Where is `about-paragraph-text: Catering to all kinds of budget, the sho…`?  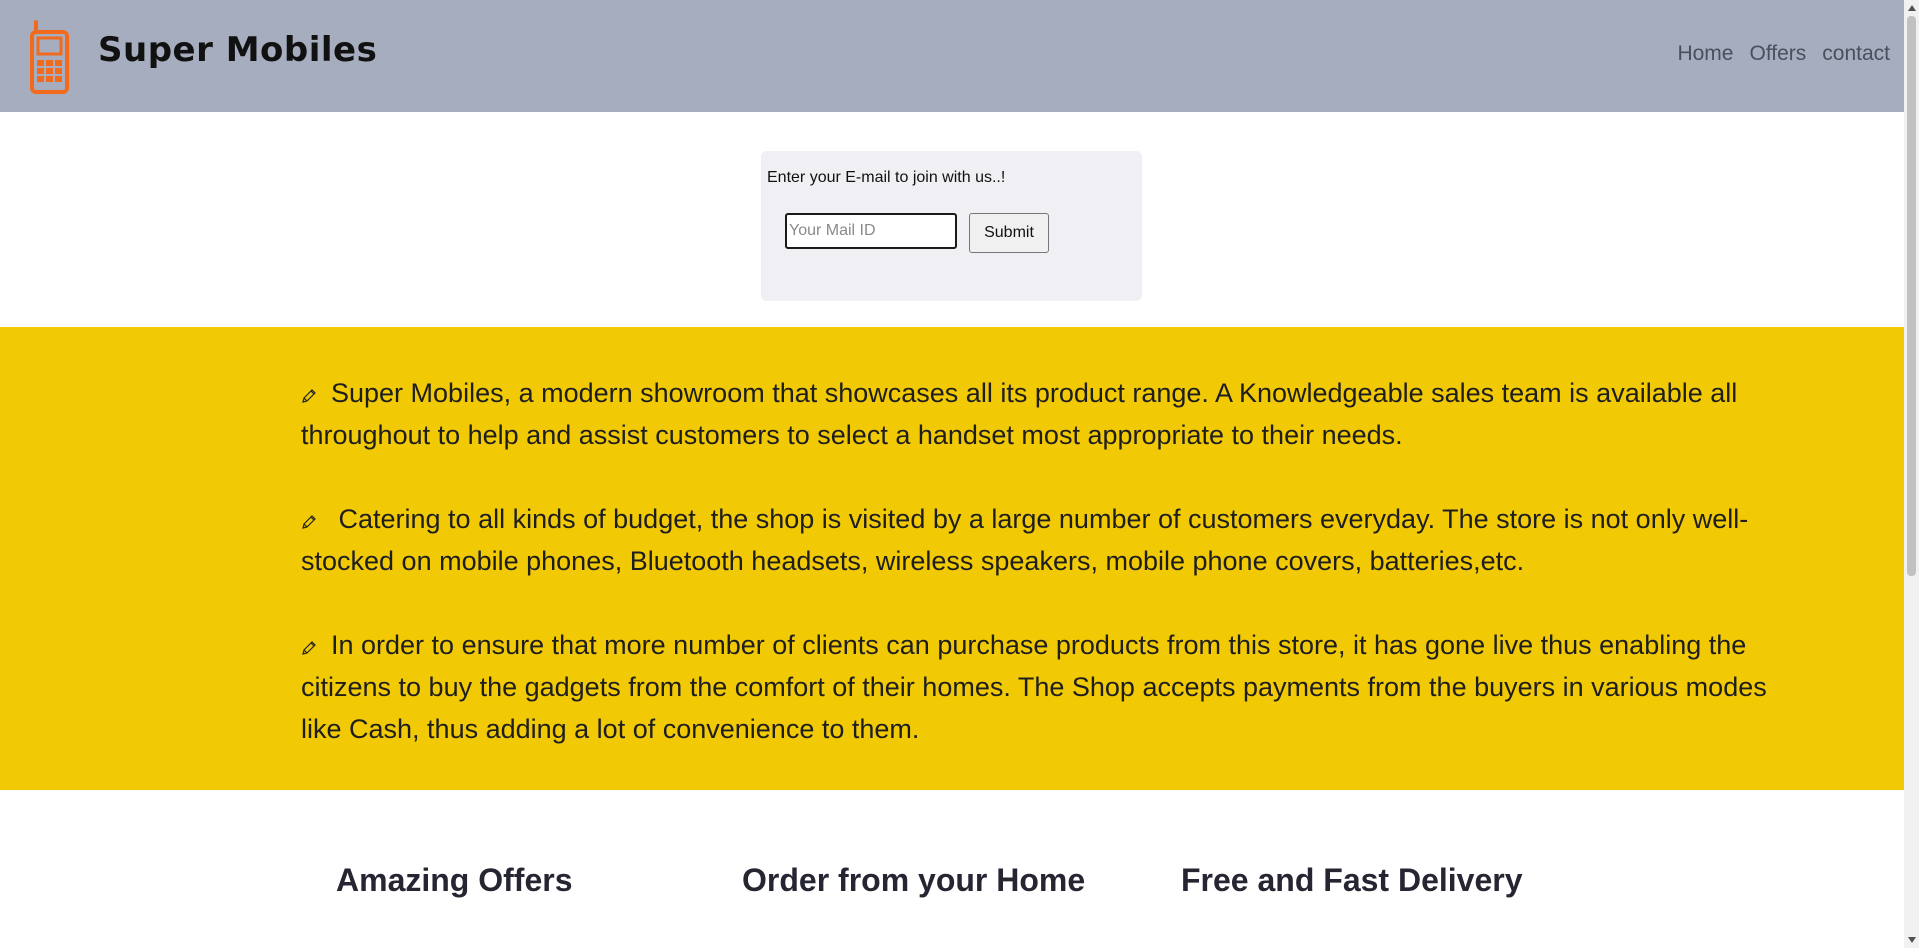 about-paragraph-text: Catering to all kinds of budget, the sho… is located at coordinates (1025, 540).